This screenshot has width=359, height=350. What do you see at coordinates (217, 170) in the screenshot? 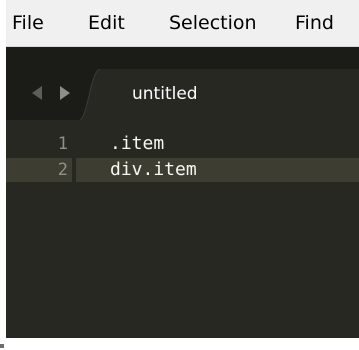
I see `code-line-current: div.item` at bounding box center [217, 170].